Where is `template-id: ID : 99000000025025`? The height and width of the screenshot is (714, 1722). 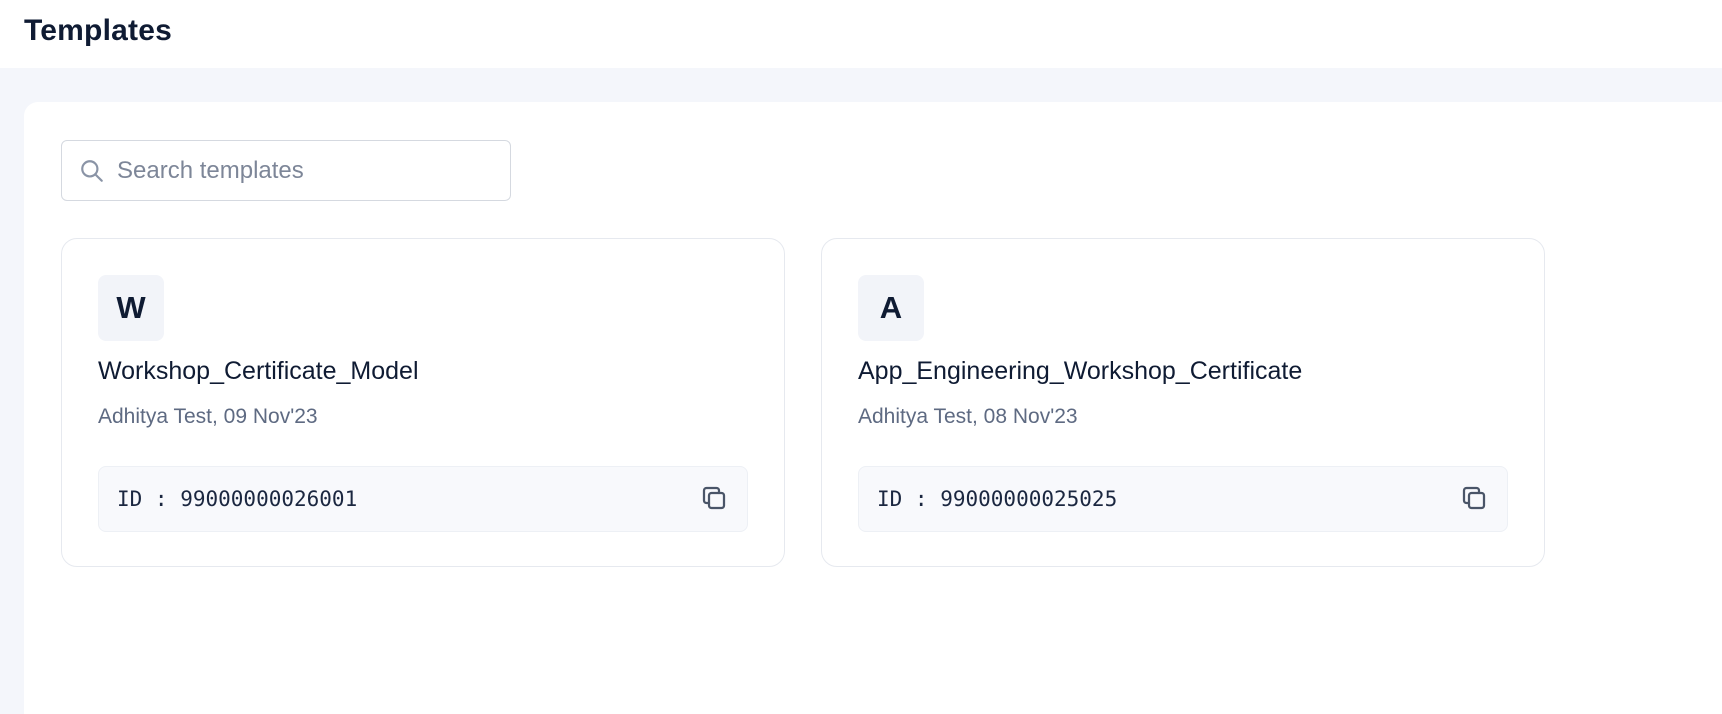
template-id: ID : 99000000025025 is located at coordinates (997, 499).